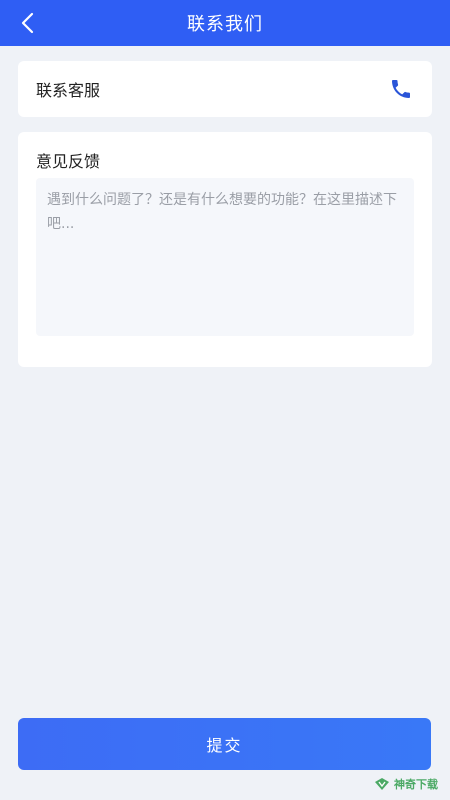 The image size is (450, 800). I want to click on feedback-title: 意见反馈, so click(68, 161).